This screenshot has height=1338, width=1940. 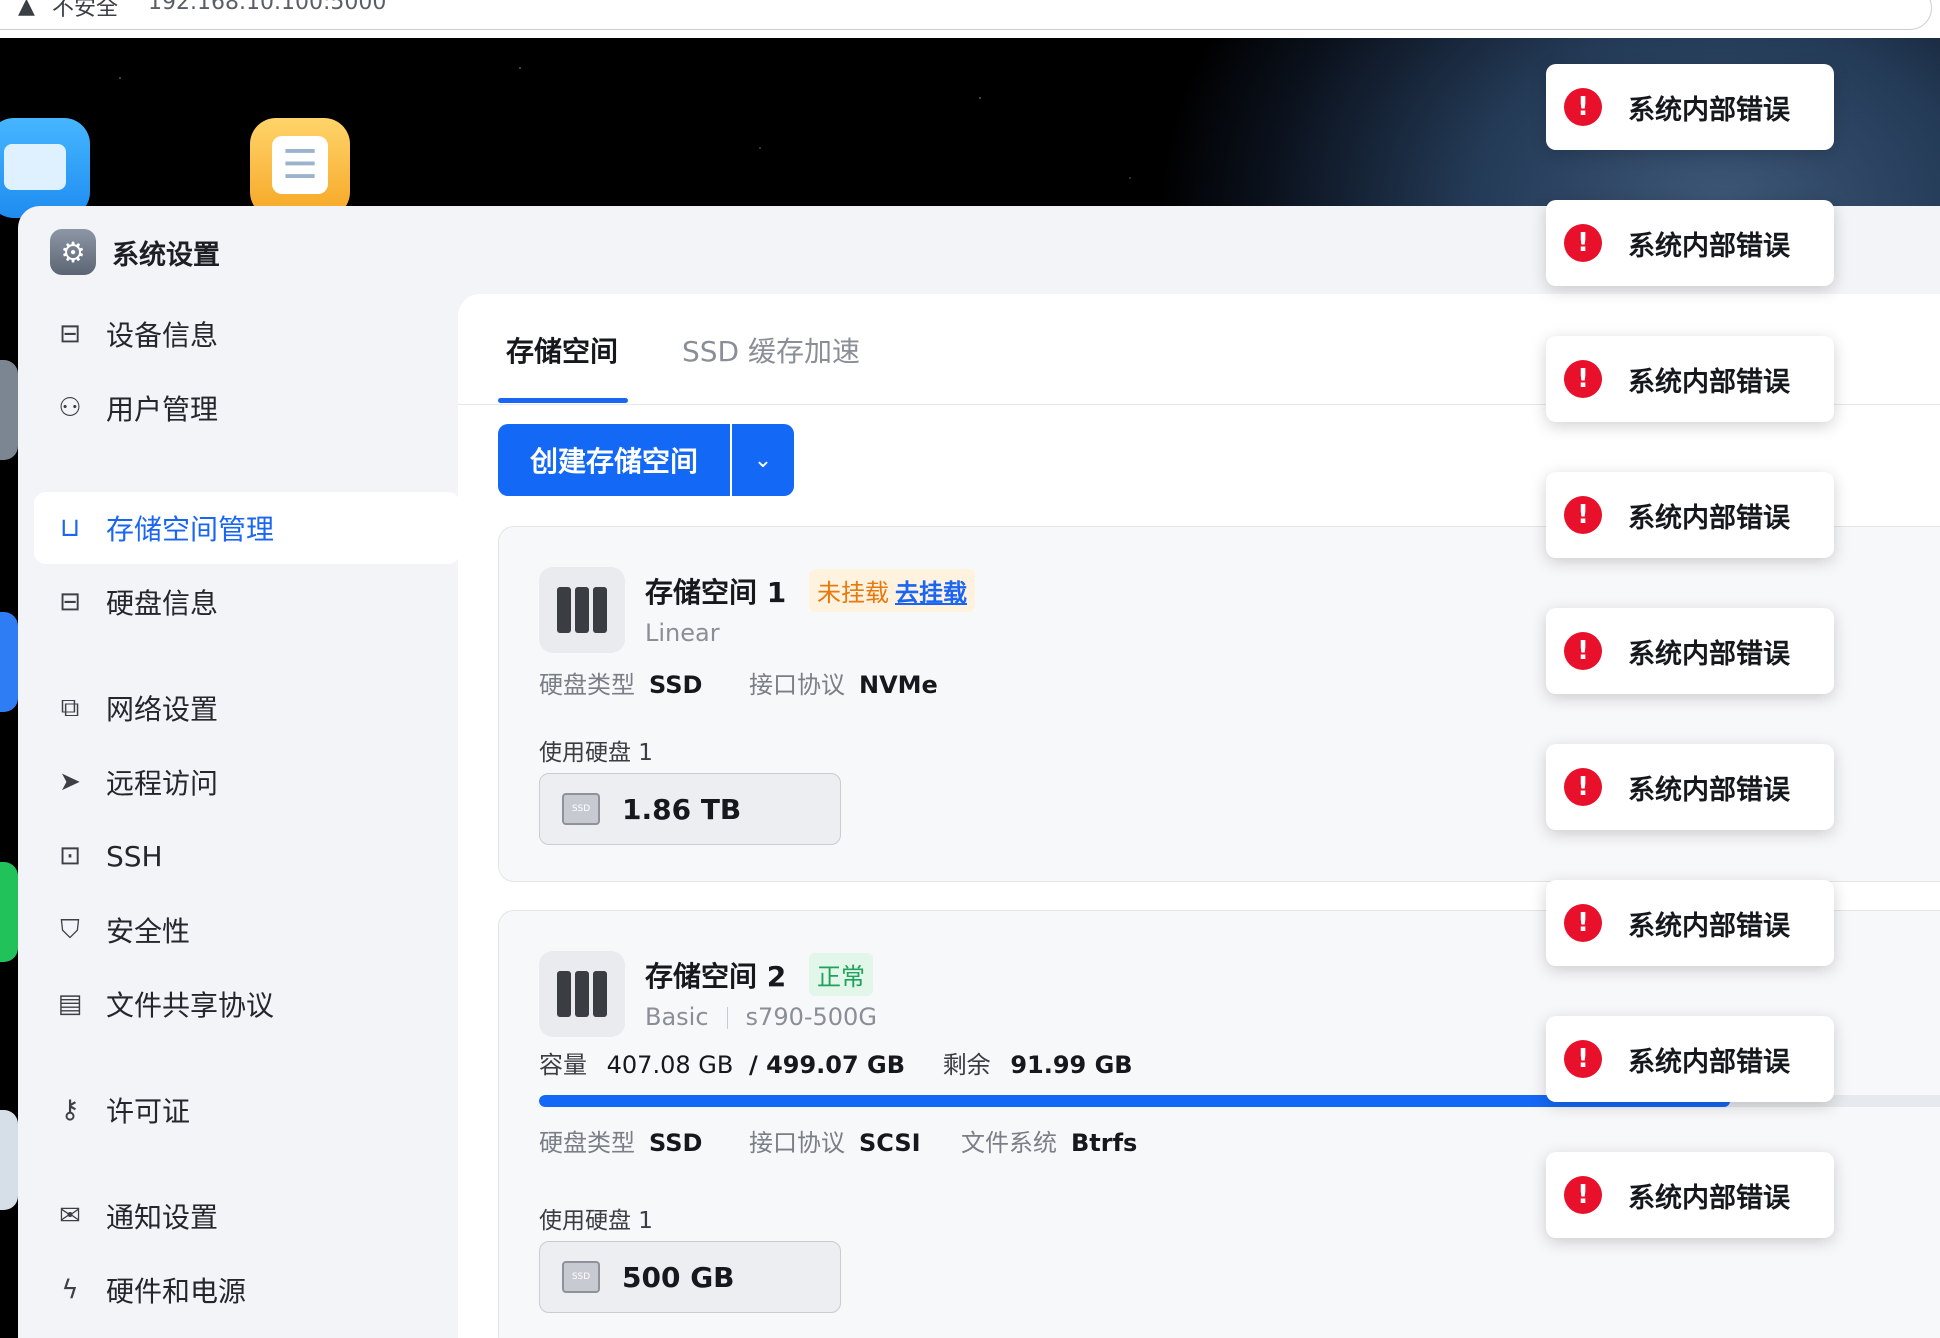 What do you see at coordinates (162, 1217) in the screenshot?
I see `sidebar-item-label: 通知设置` at bounding box center [162, 1217].